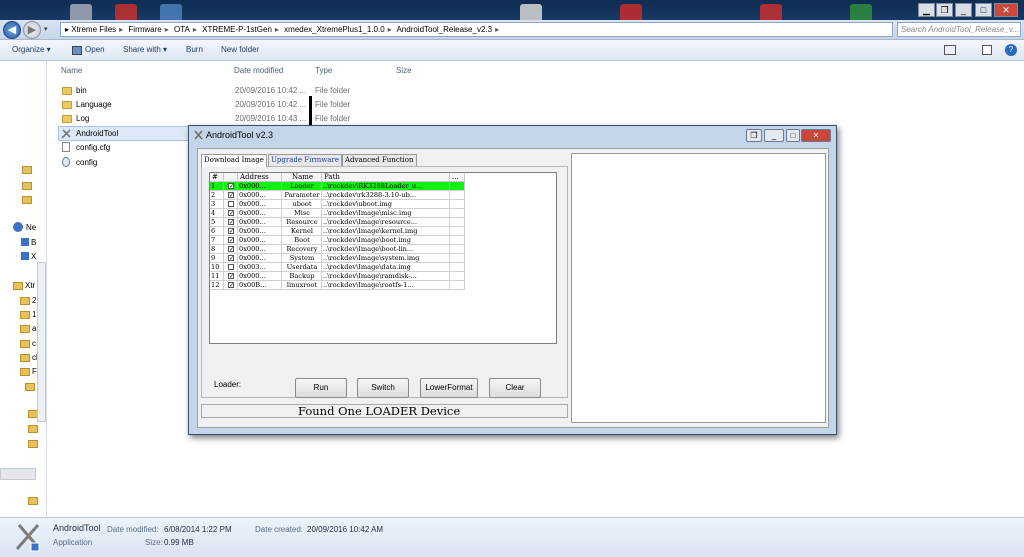 The image size is (1024, 557). I want to click on view-options-icon, so click(950, 50).